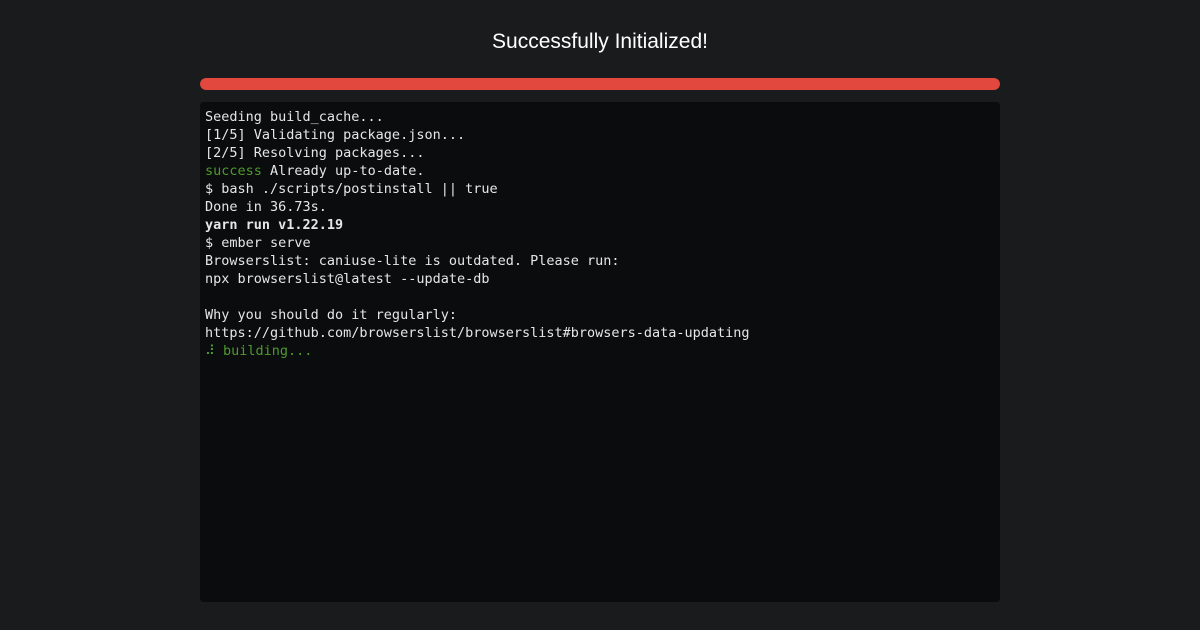  Describe the element at coordinates (600, 171) in the screenshot. I see `terminal-line: success Already up-to-date.` at that location.